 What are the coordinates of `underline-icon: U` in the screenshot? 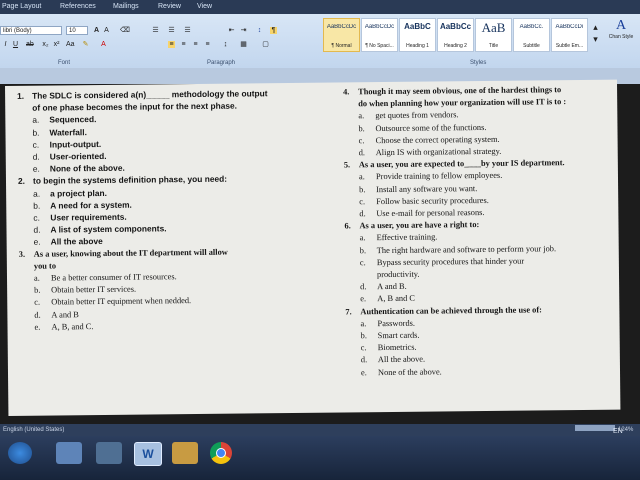 It's located at (15, 44).